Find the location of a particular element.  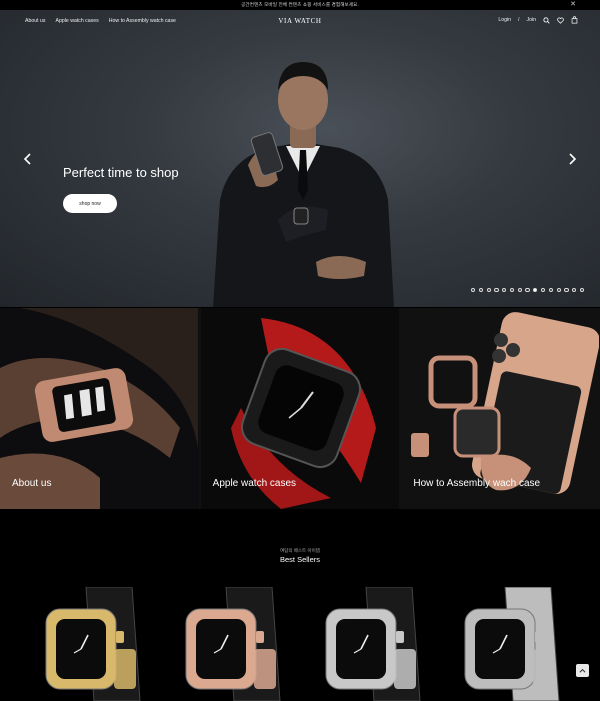

category-tile-assembly: How to Assembly wach case is located at coordinates (500, 408).